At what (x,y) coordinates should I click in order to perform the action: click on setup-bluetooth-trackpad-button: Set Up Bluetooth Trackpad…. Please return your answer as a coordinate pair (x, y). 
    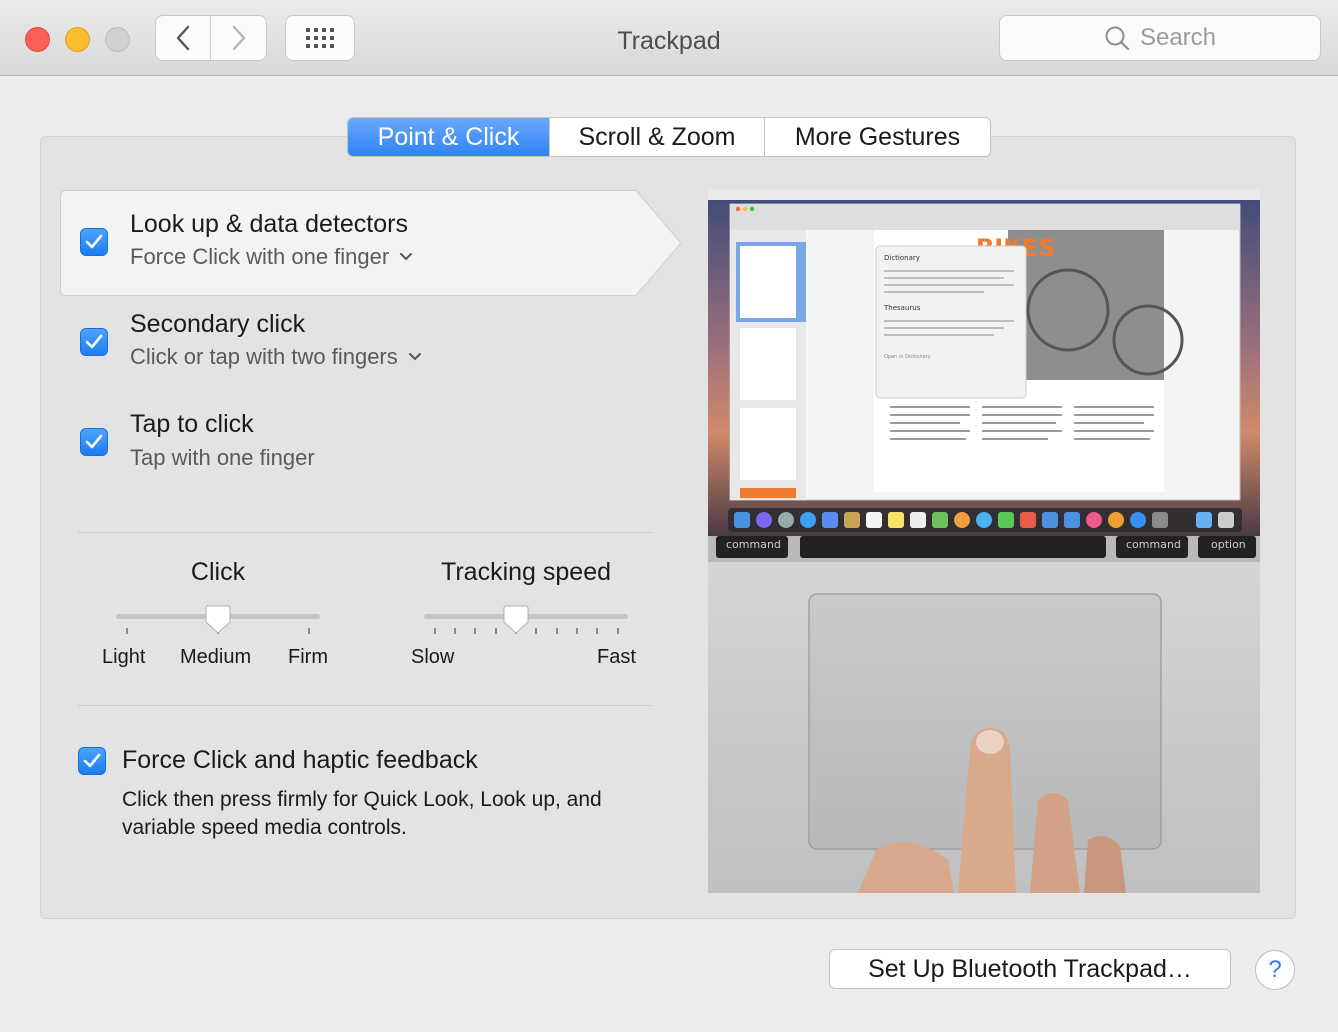
    Looking at the image, I should click on (1030, 969).